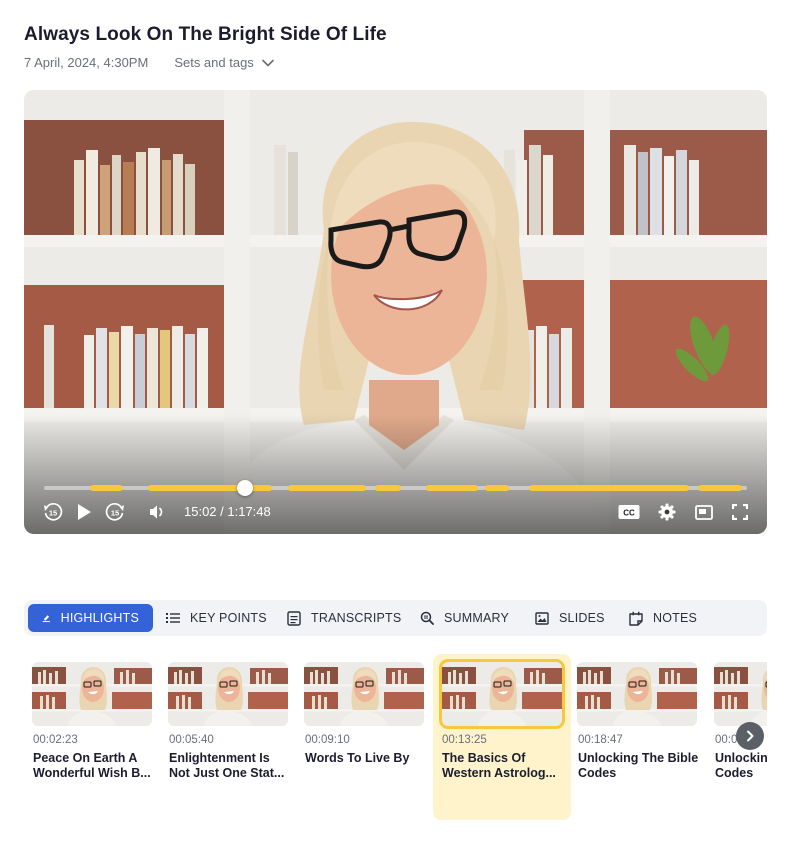 The image size is (791, 844). What do you see at coordinates (214, 62) in the screenshot?
I see `sets-and-tags-label: Sets and tags` at bounding box center [214, 62].